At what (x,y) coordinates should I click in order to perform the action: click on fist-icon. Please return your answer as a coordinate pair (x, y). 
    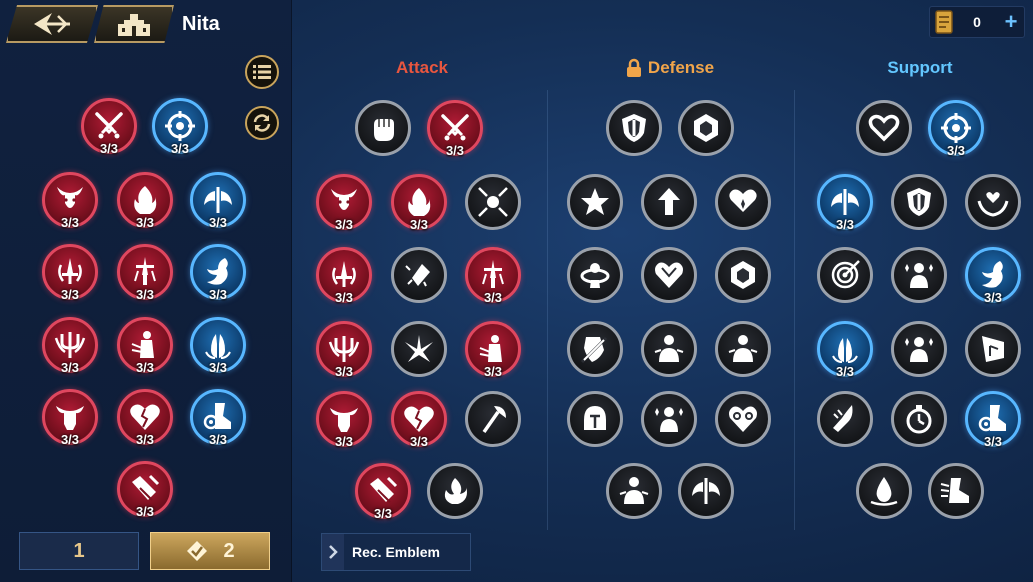
    Looking at the image, I should click on (383, 128).